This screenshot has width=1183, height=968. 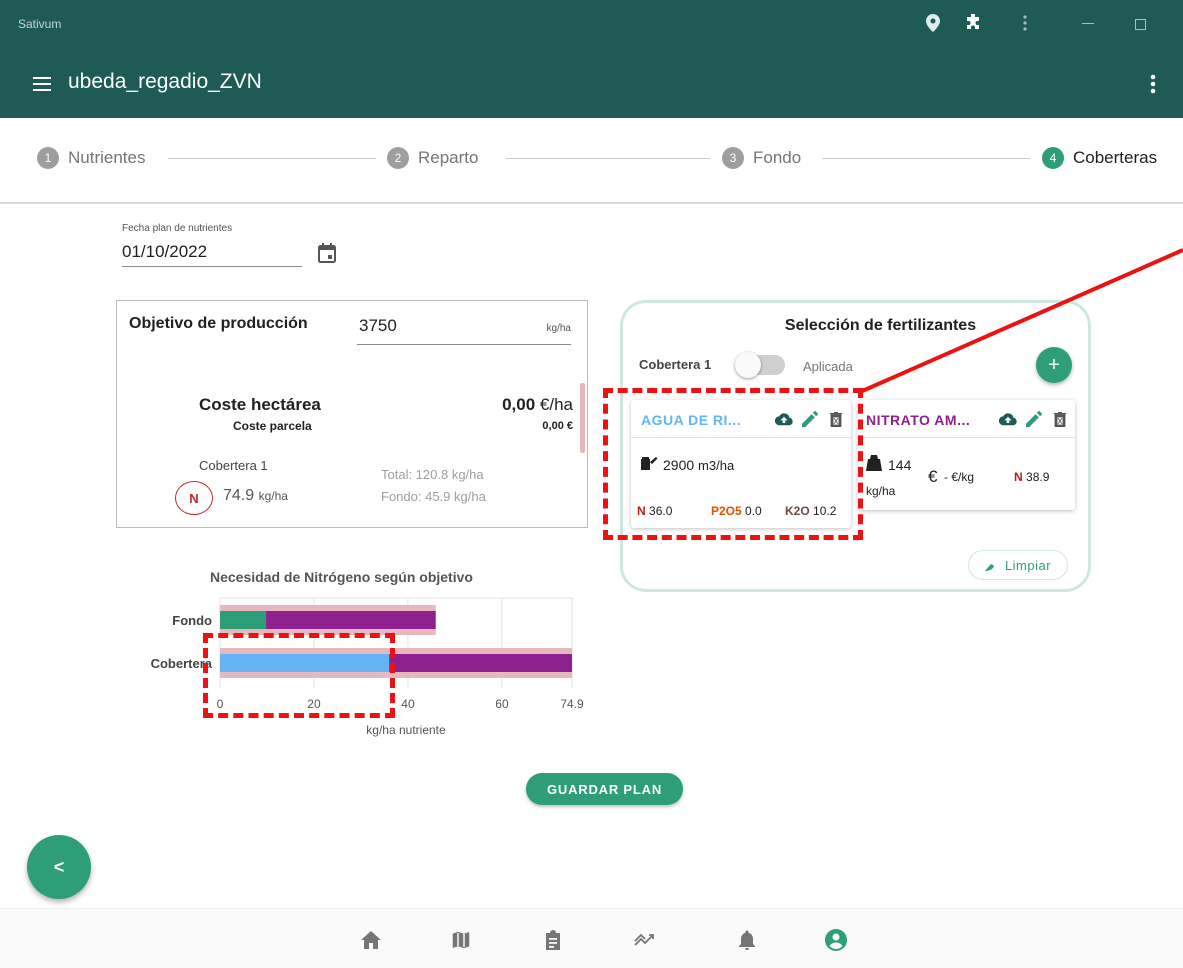 What do you see at coordinates (299, 675) in the screenshot?
I see `highlight-box-chart` at bounding box center [299, 675].